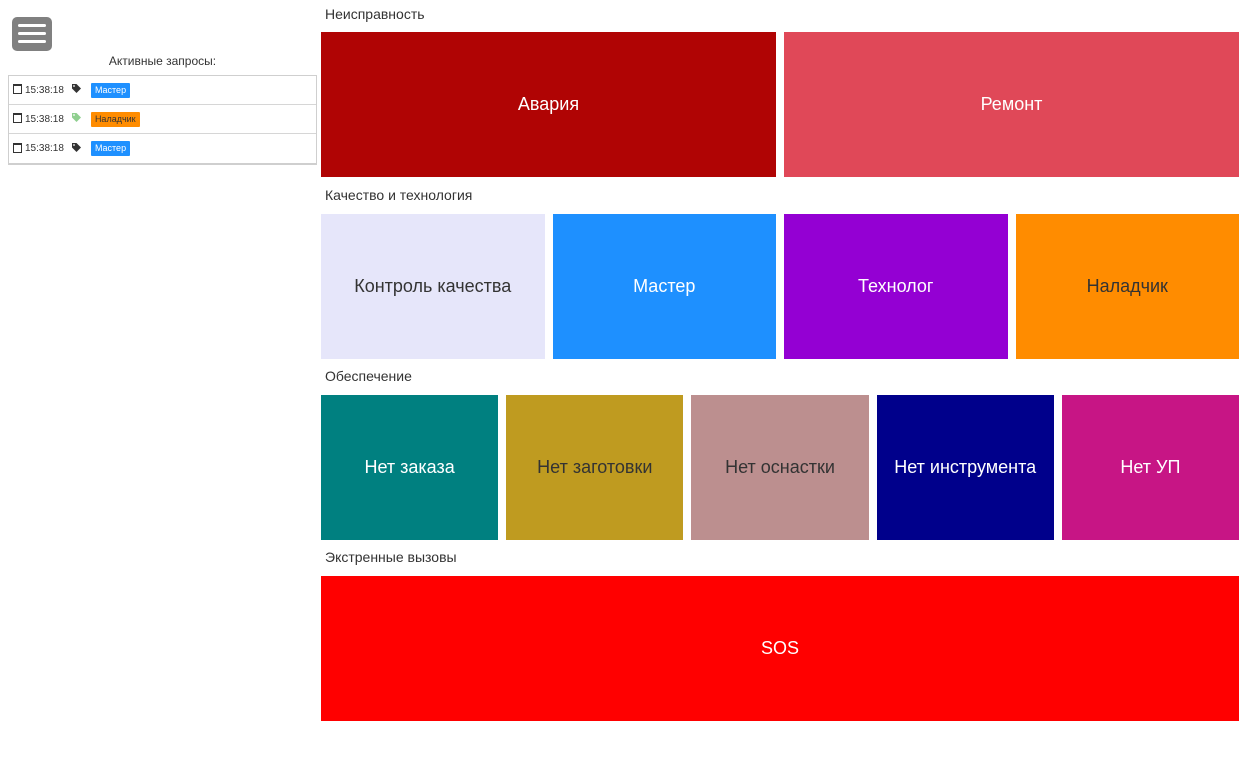  What do you see at coordinates (162, 61) in the screenshot?
I see `active-requests-title: Активные запросы:` at bounding box center [162, 61].